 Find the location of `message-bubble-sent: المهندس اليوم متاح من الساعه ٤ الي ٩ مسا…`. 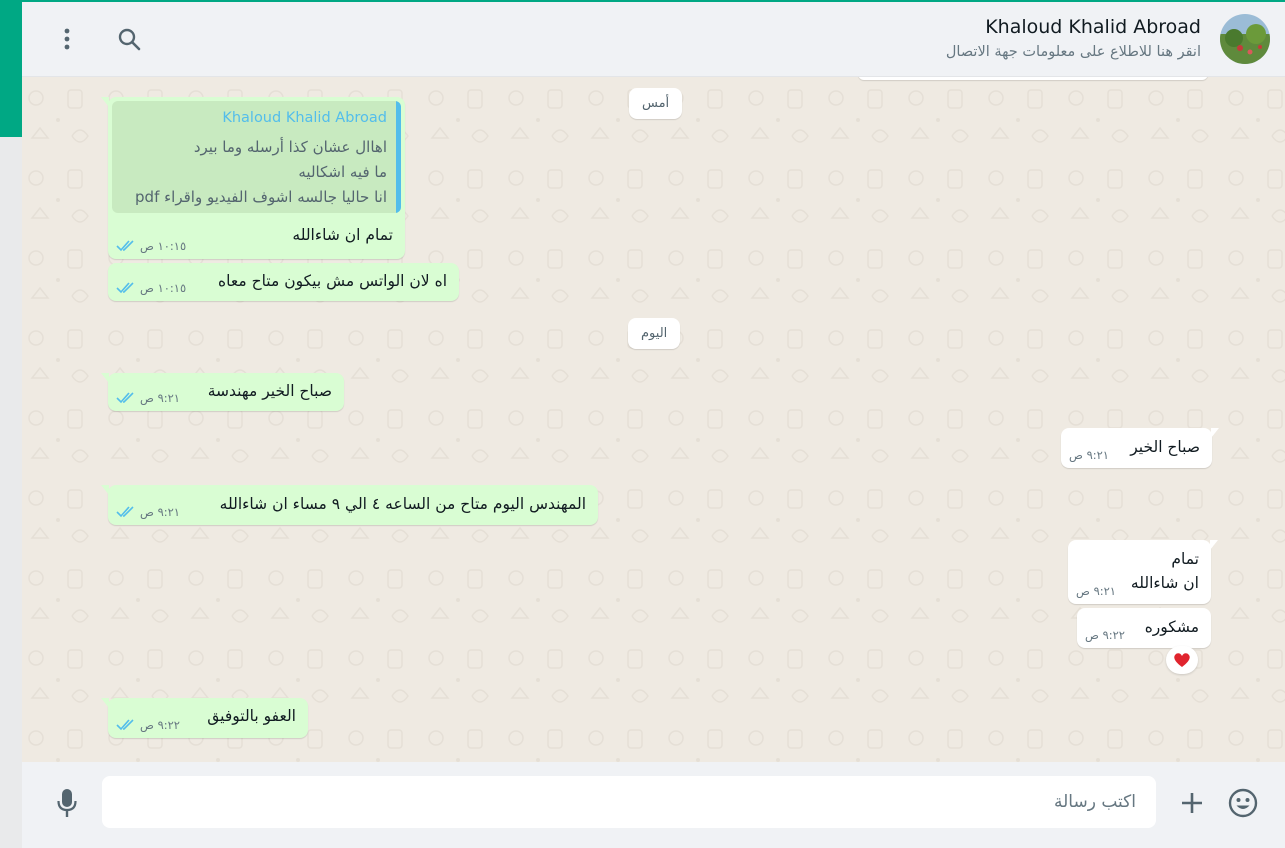

message-bubble-sent: المهندس اليوم متاح من الساعه ٤ الي ٩ مسا… is located at coordinates (349, 505).